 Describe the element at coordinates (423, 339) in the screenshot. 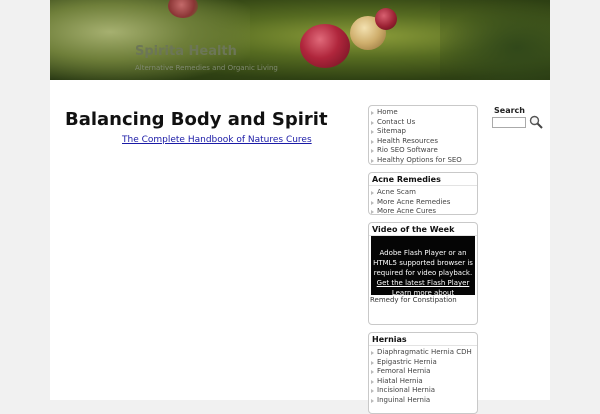

I see `hernias-title: Hernias` at that location.